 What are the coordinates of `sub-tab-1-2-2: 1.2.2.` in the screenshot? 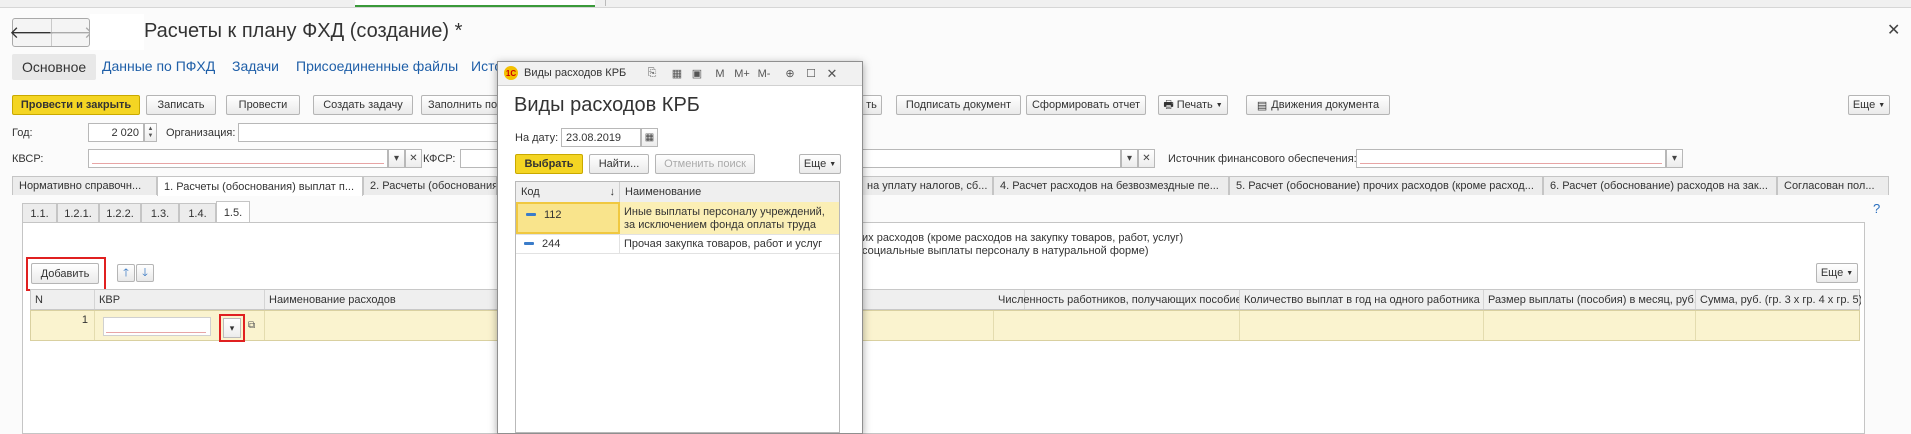 It's located at (120, 213).